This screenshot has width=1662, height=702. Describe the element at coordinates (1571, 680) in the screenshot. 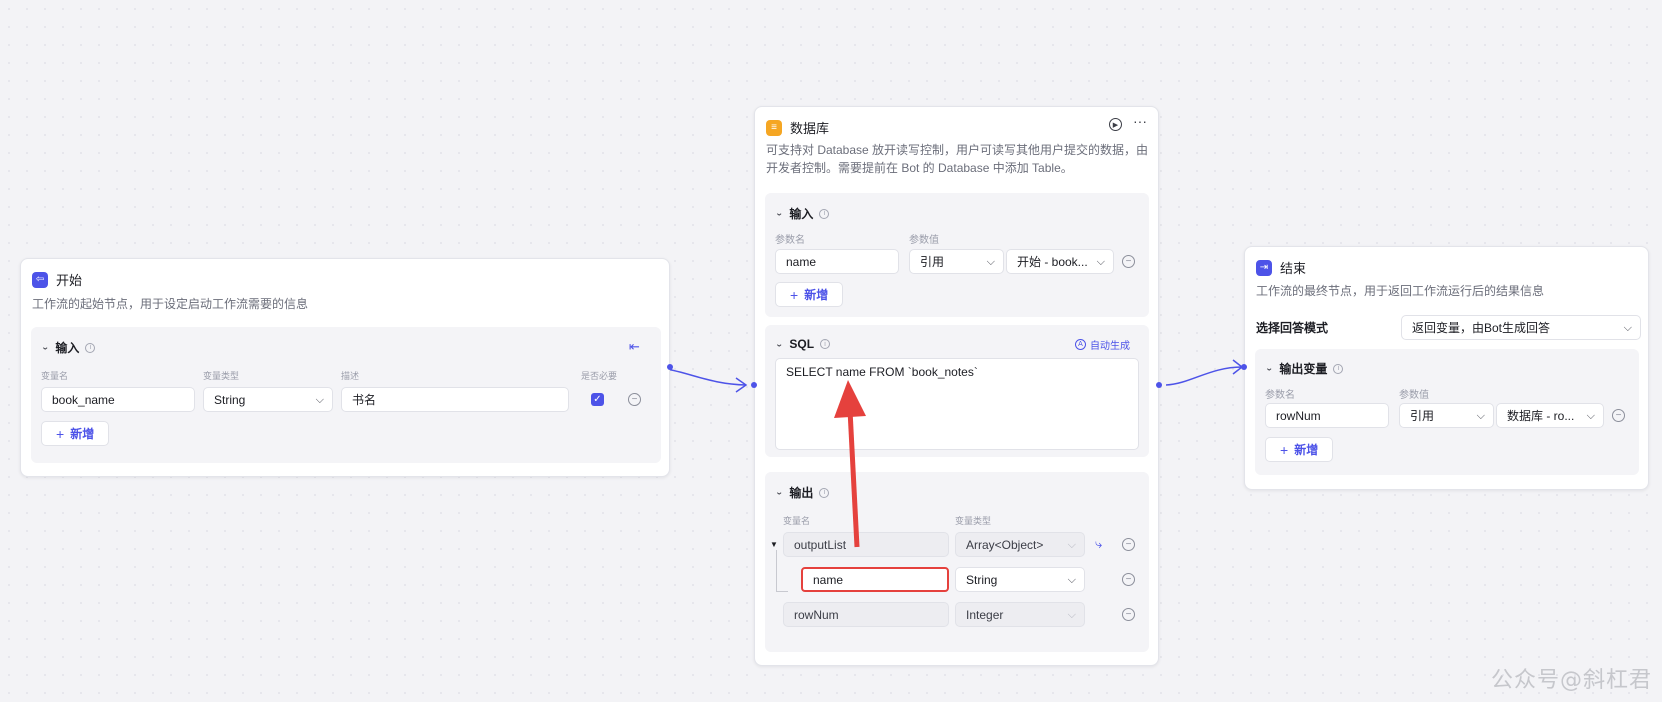

I see `watermark: 公众号@斜杠君` at that location.